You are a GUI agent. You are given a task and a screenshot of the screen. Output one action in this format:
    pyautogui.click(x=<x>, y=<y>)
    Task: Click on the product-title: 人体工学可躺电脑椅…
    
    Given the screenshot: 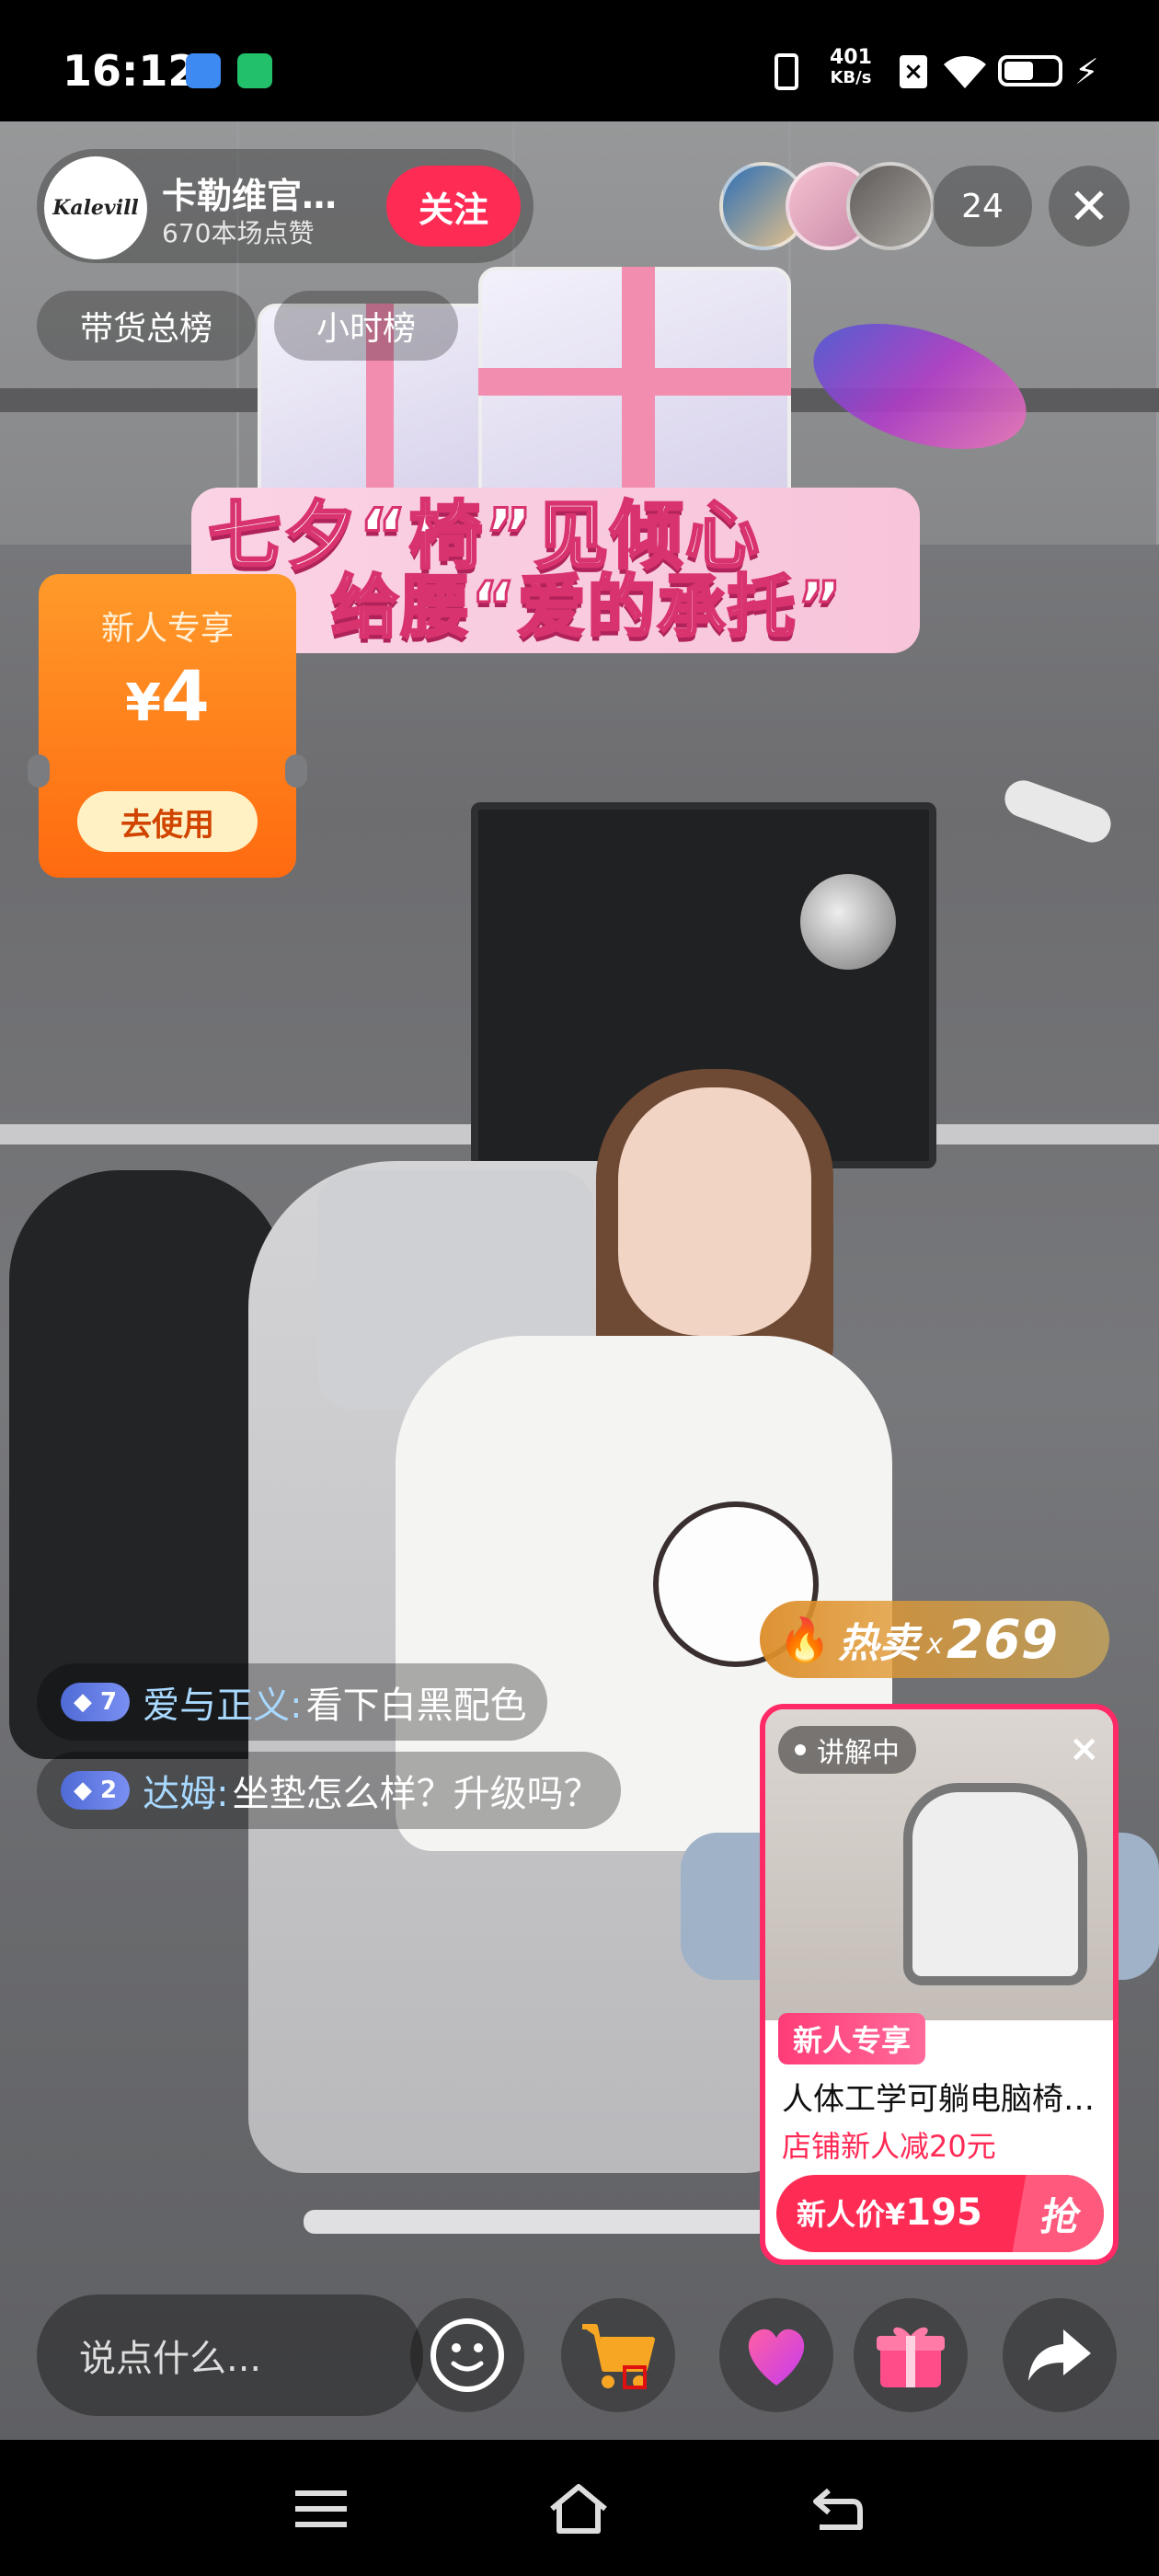 What is the action you would take?
    pyautogui.click(x=943, y=2096)
    